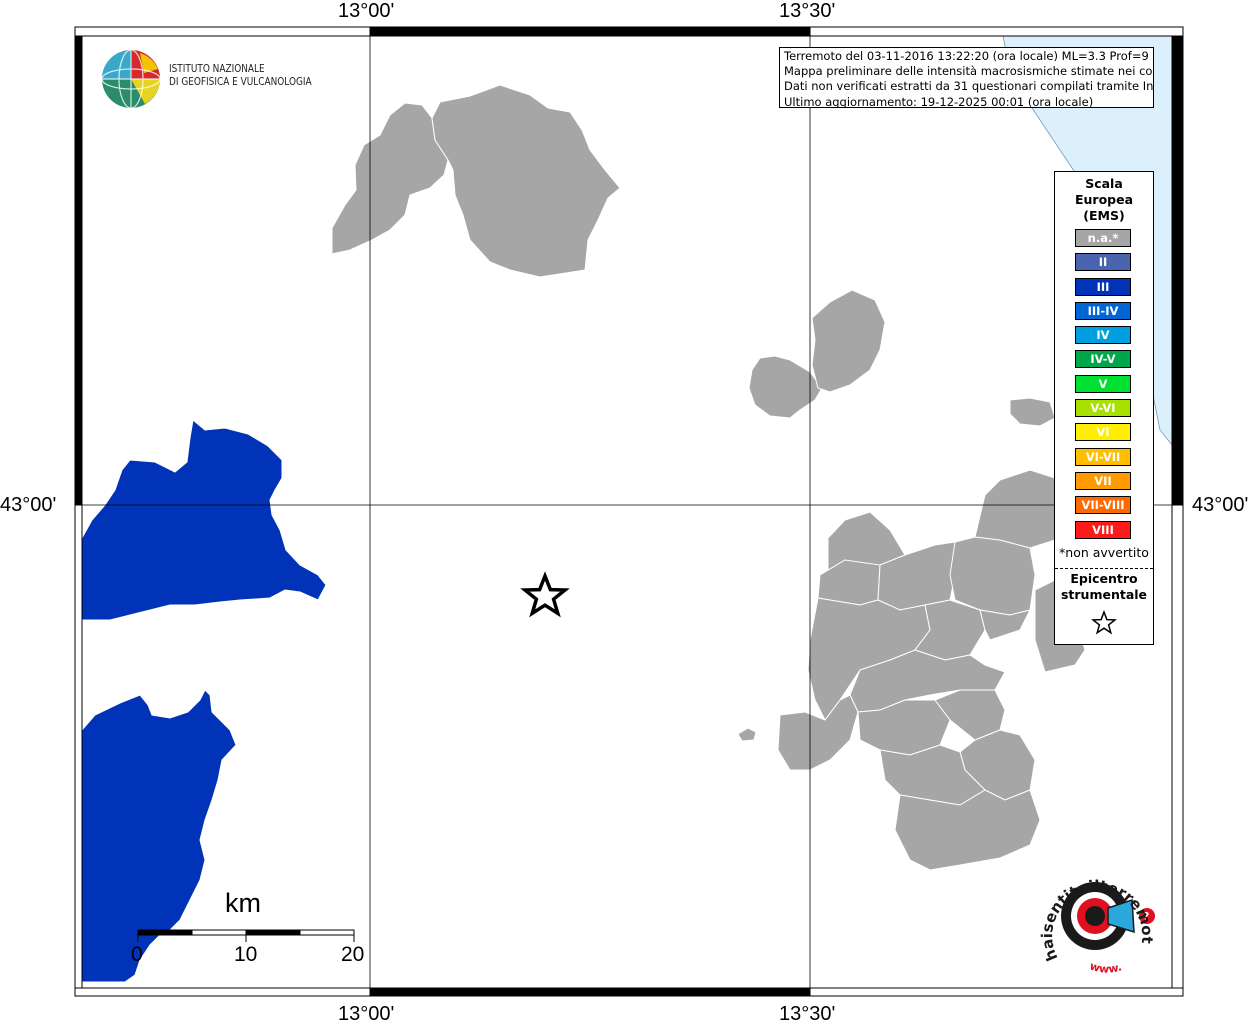 The height and width of the screenshot is (1026, 1256). Describe the element at coordinates (848, 341) in the screenshot. I see `municipality-east-oval` at that location.